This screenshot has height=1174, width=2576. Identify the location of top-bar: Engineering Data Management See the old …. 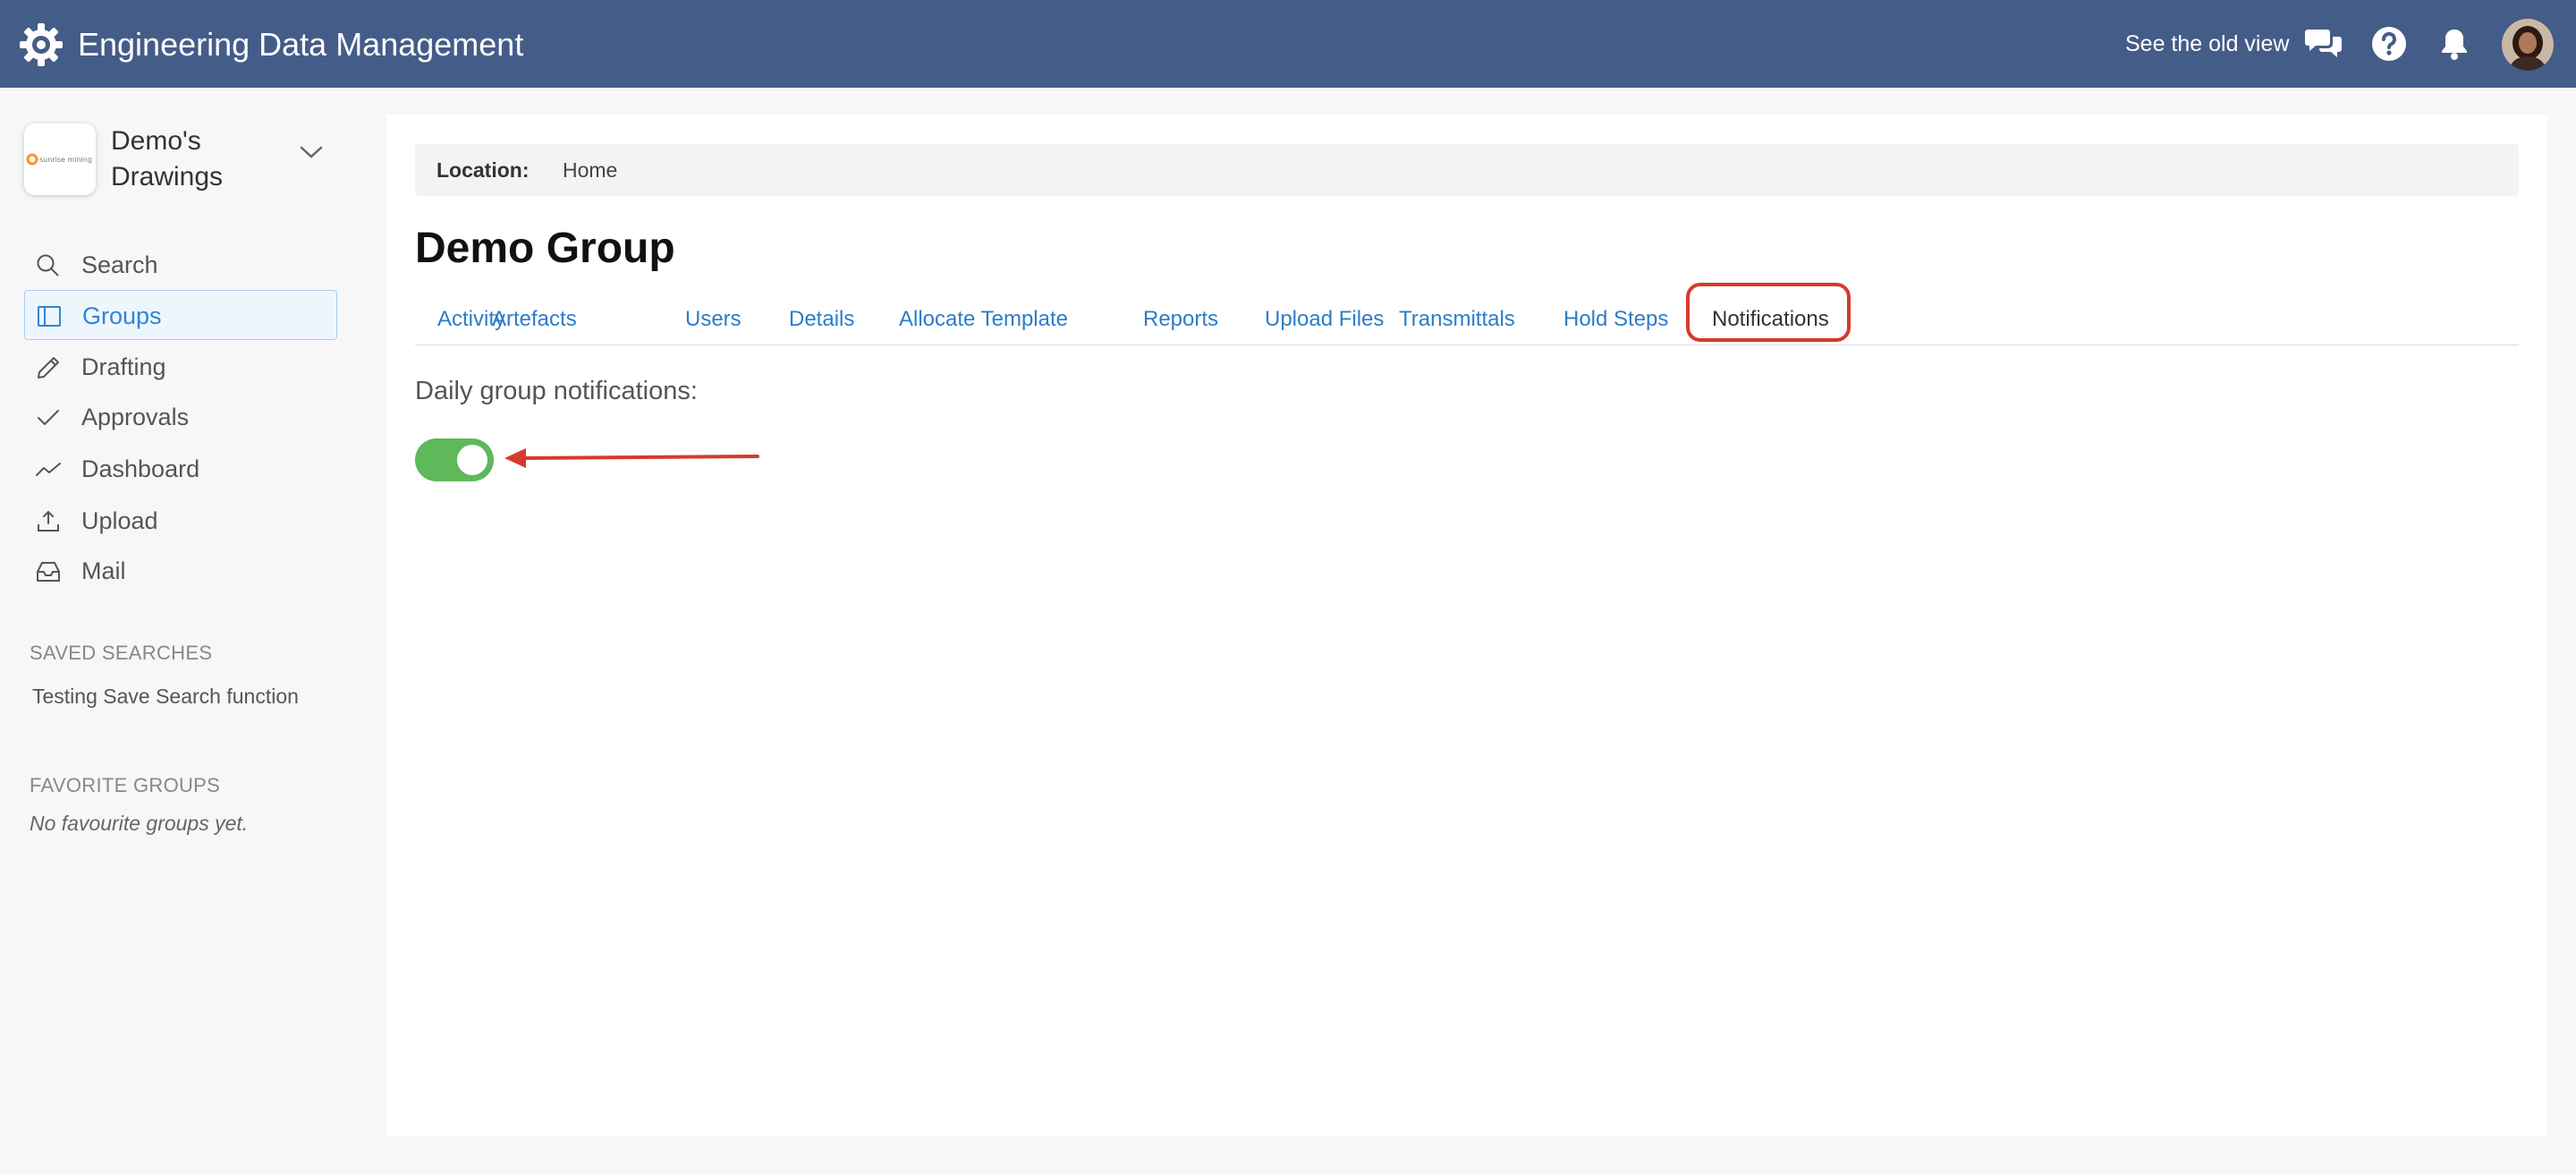
(1288, 44).